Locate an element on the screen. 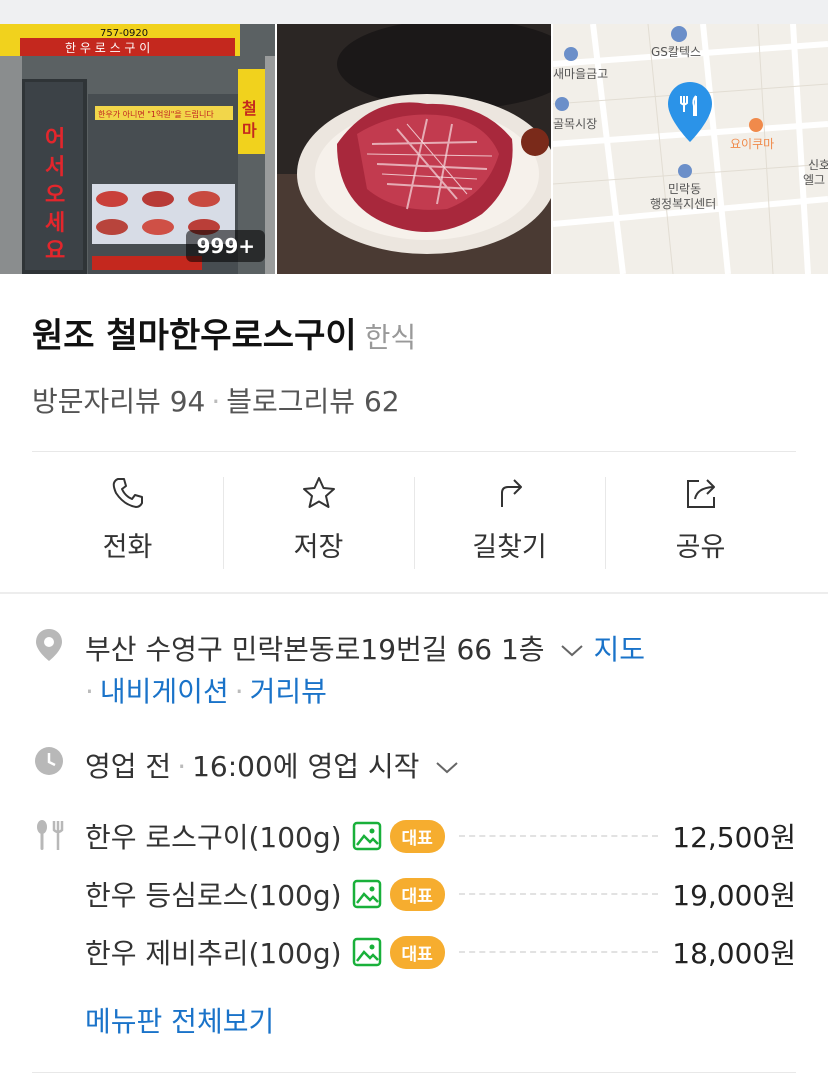  directions-icon is located at coordinates (511, 493).